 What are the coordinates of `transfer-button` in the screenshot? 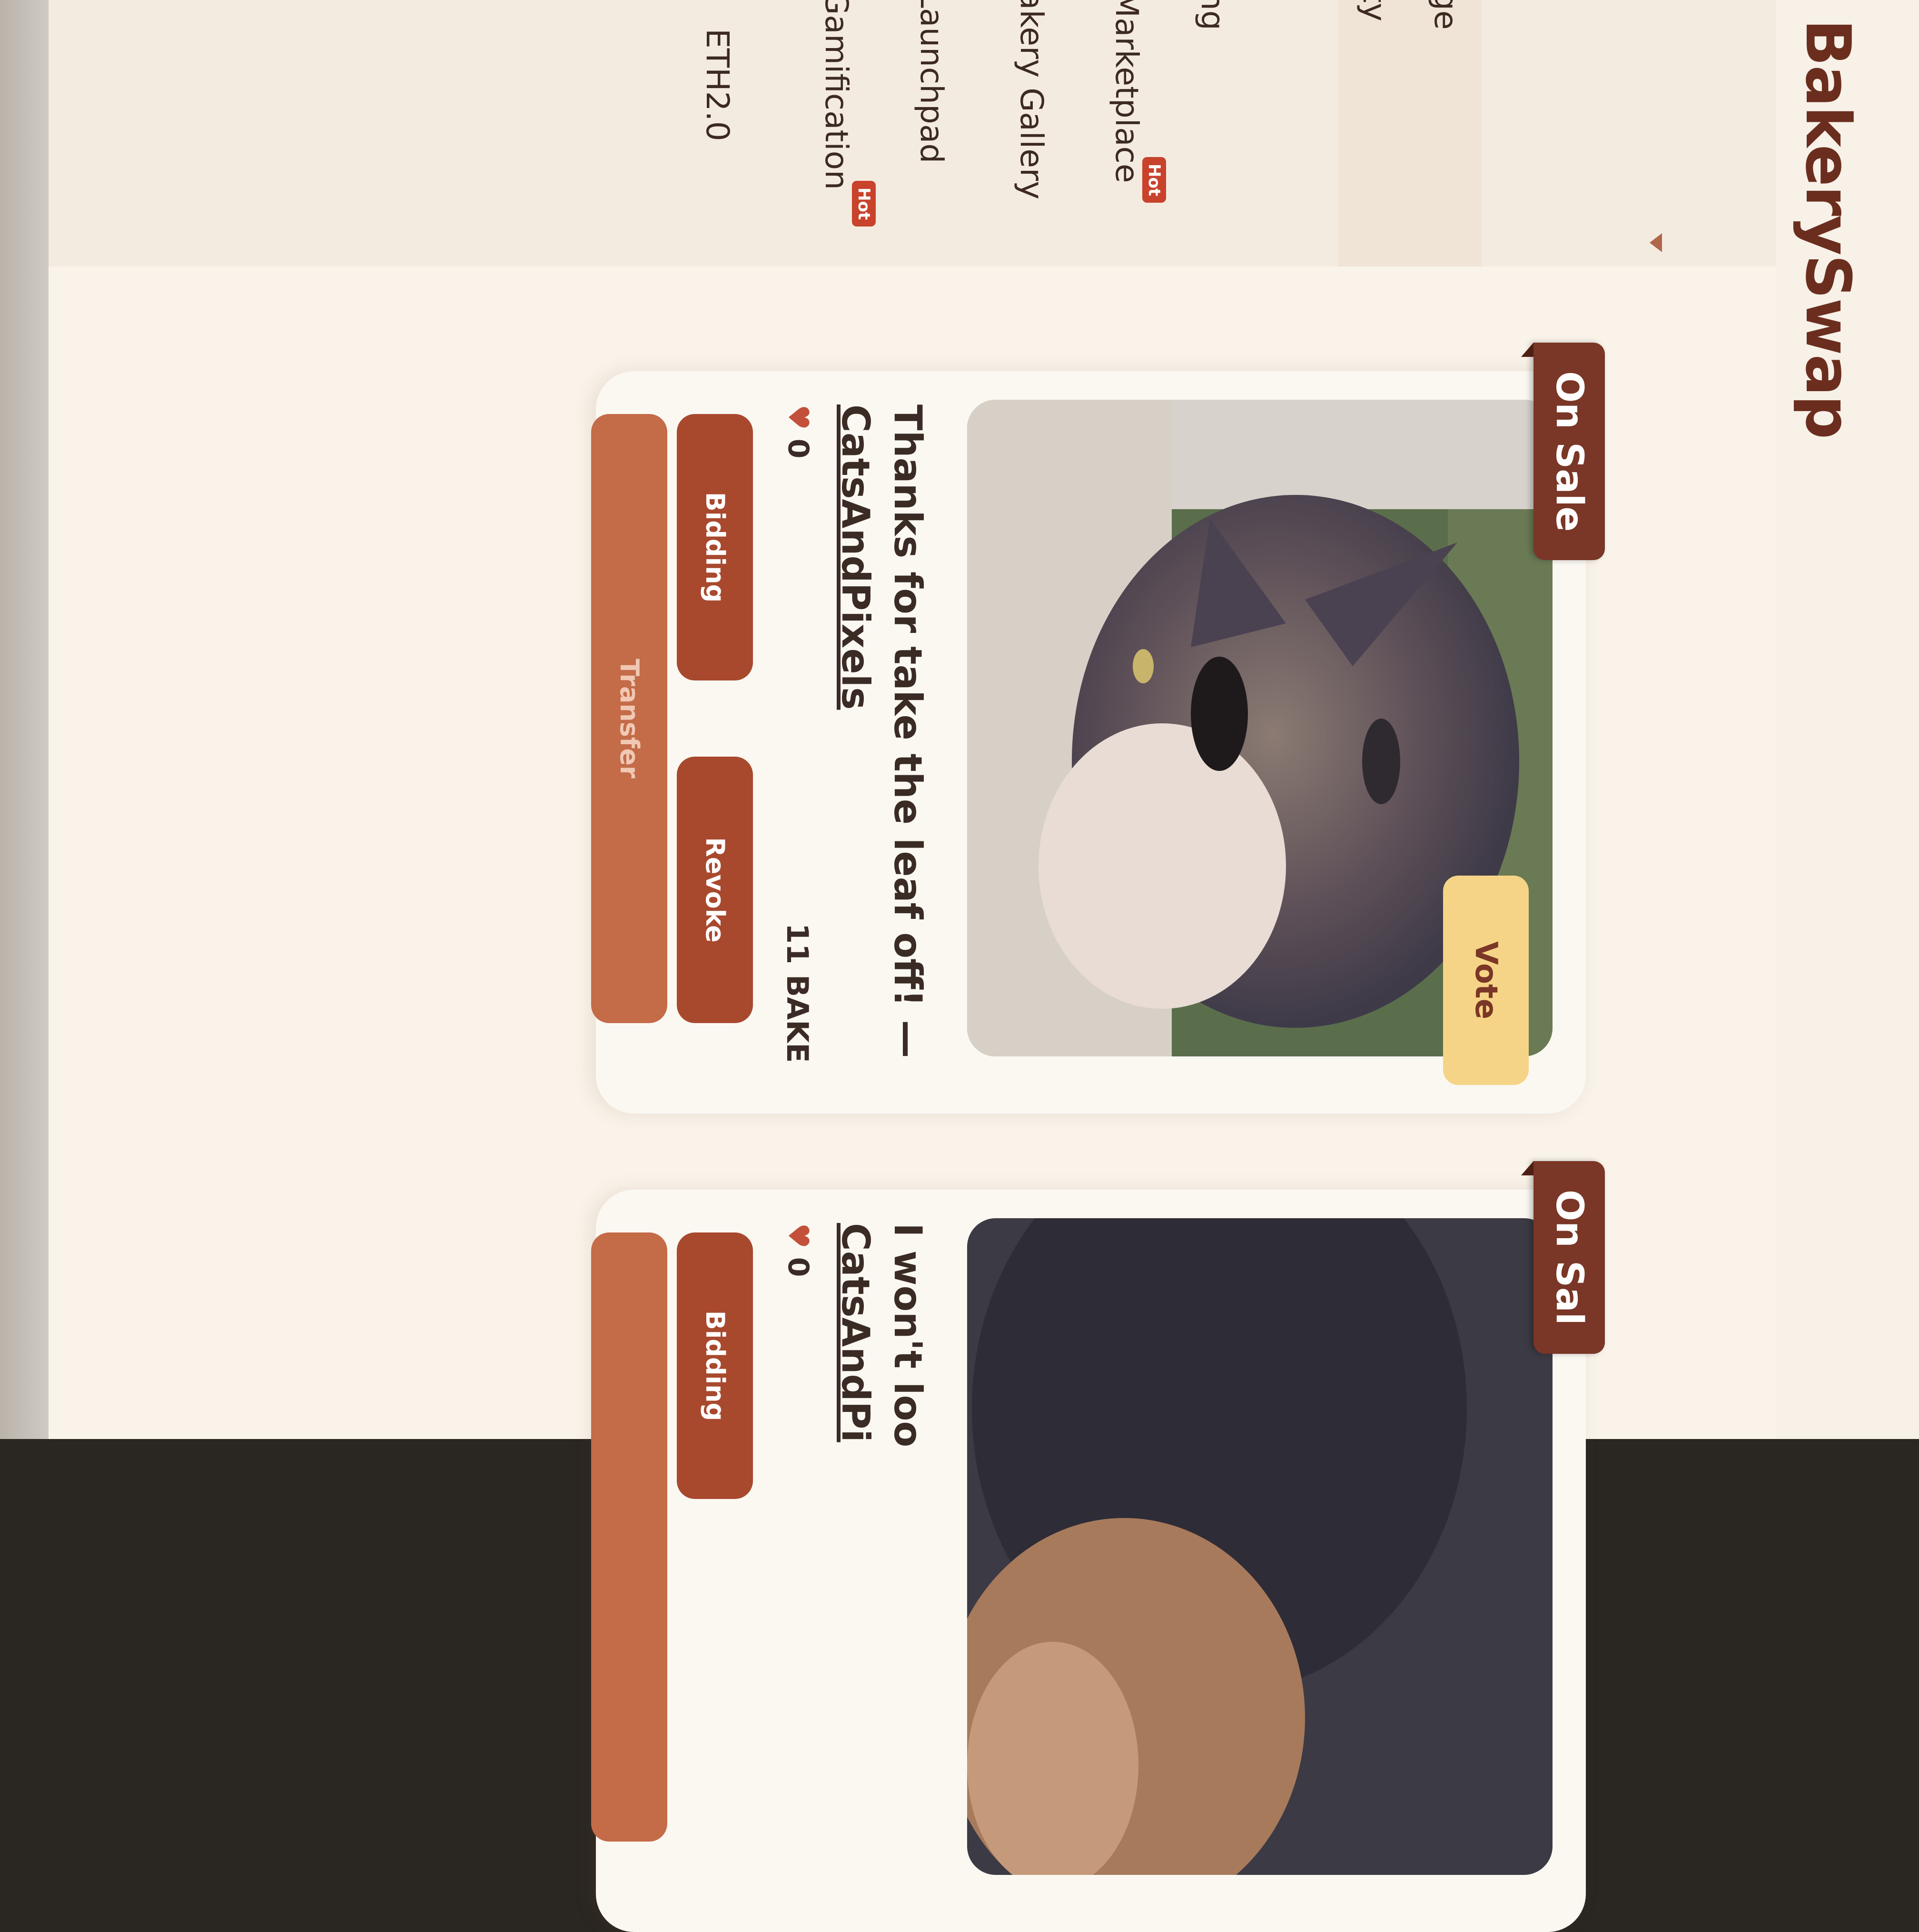 It's located at (629, 1537).